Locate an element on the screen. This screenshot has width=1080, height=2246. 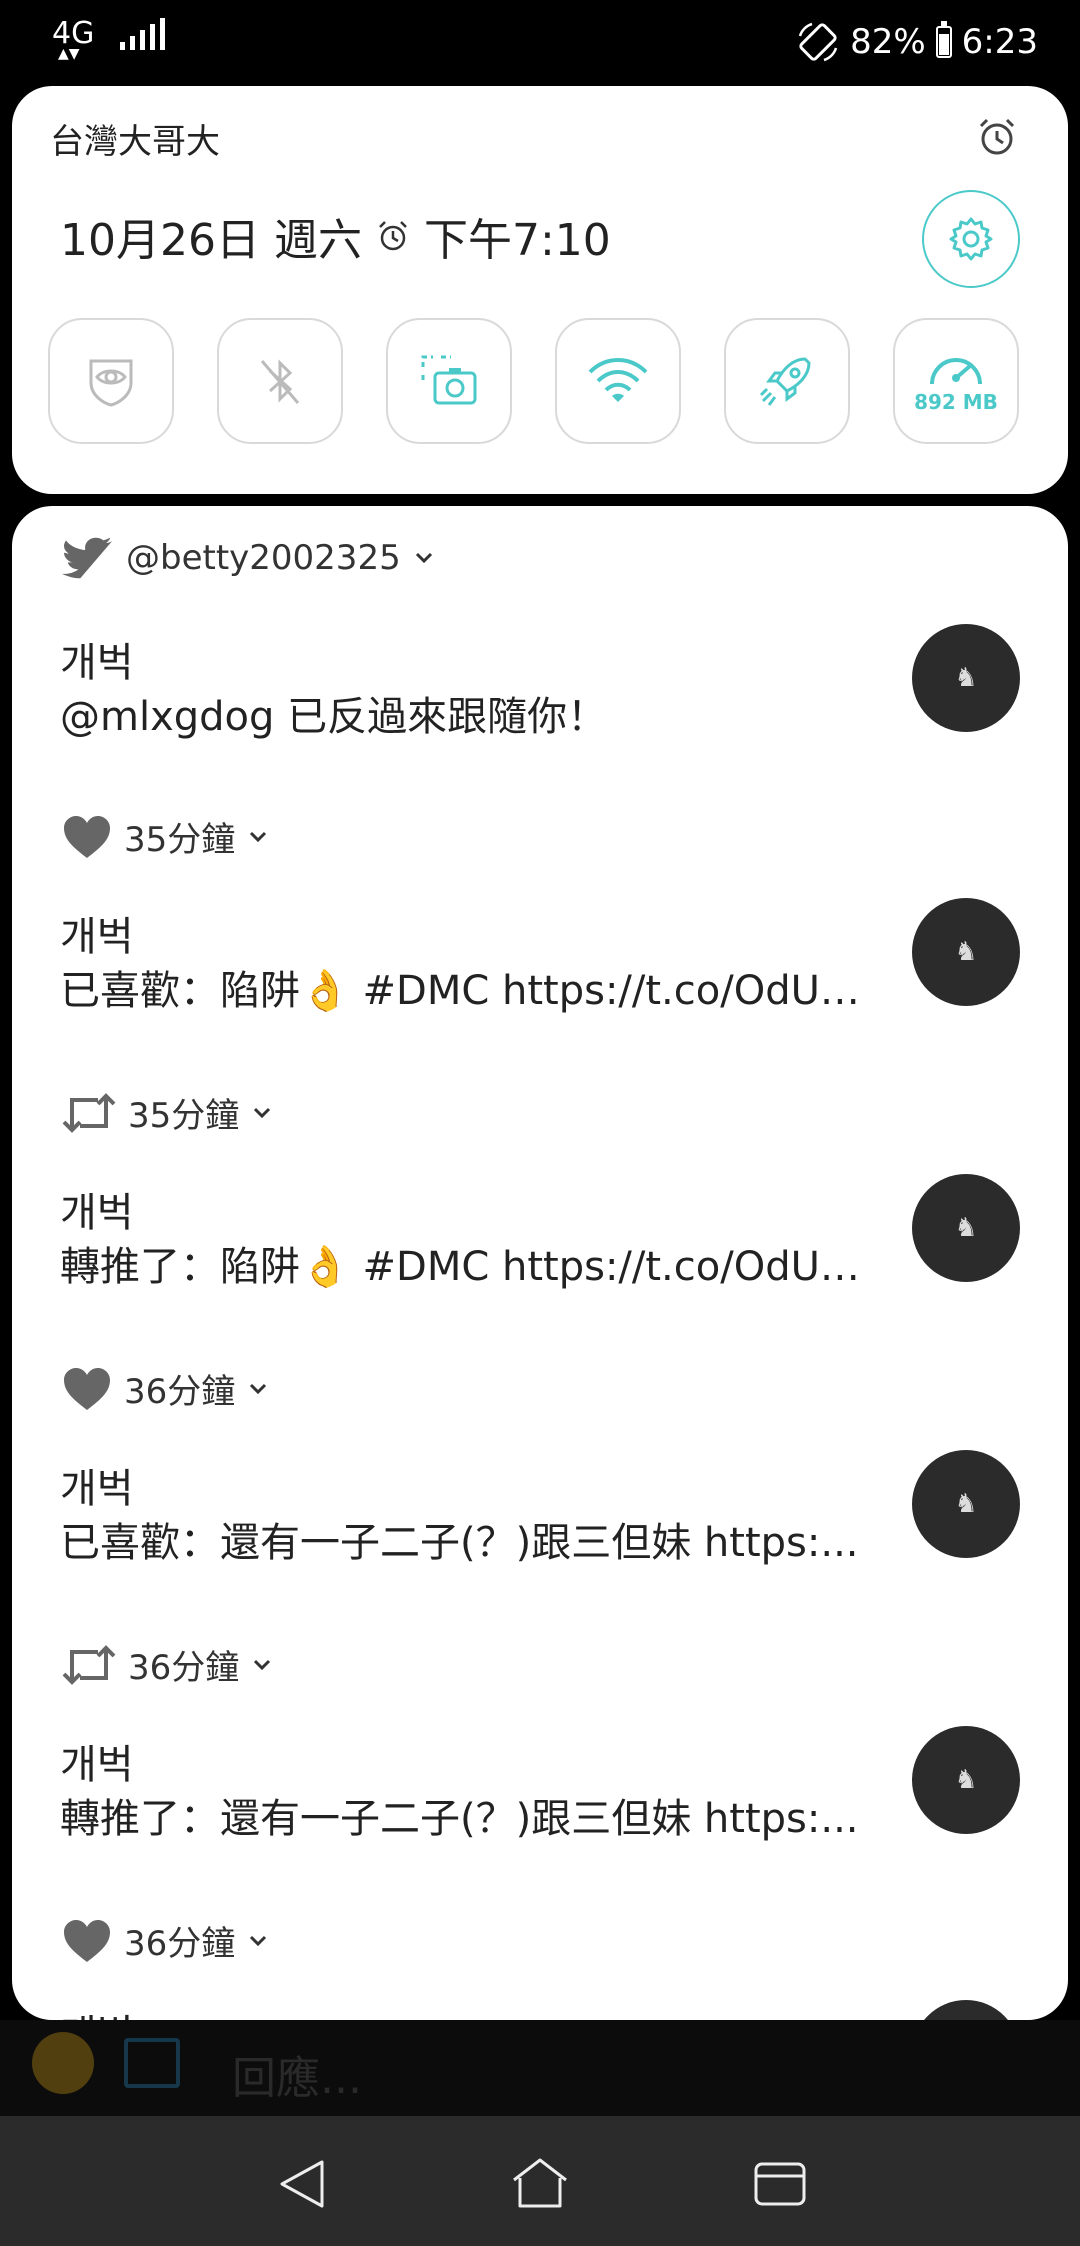
status-bar-right: 82% 6:23 is located at coordinates (917, 42).